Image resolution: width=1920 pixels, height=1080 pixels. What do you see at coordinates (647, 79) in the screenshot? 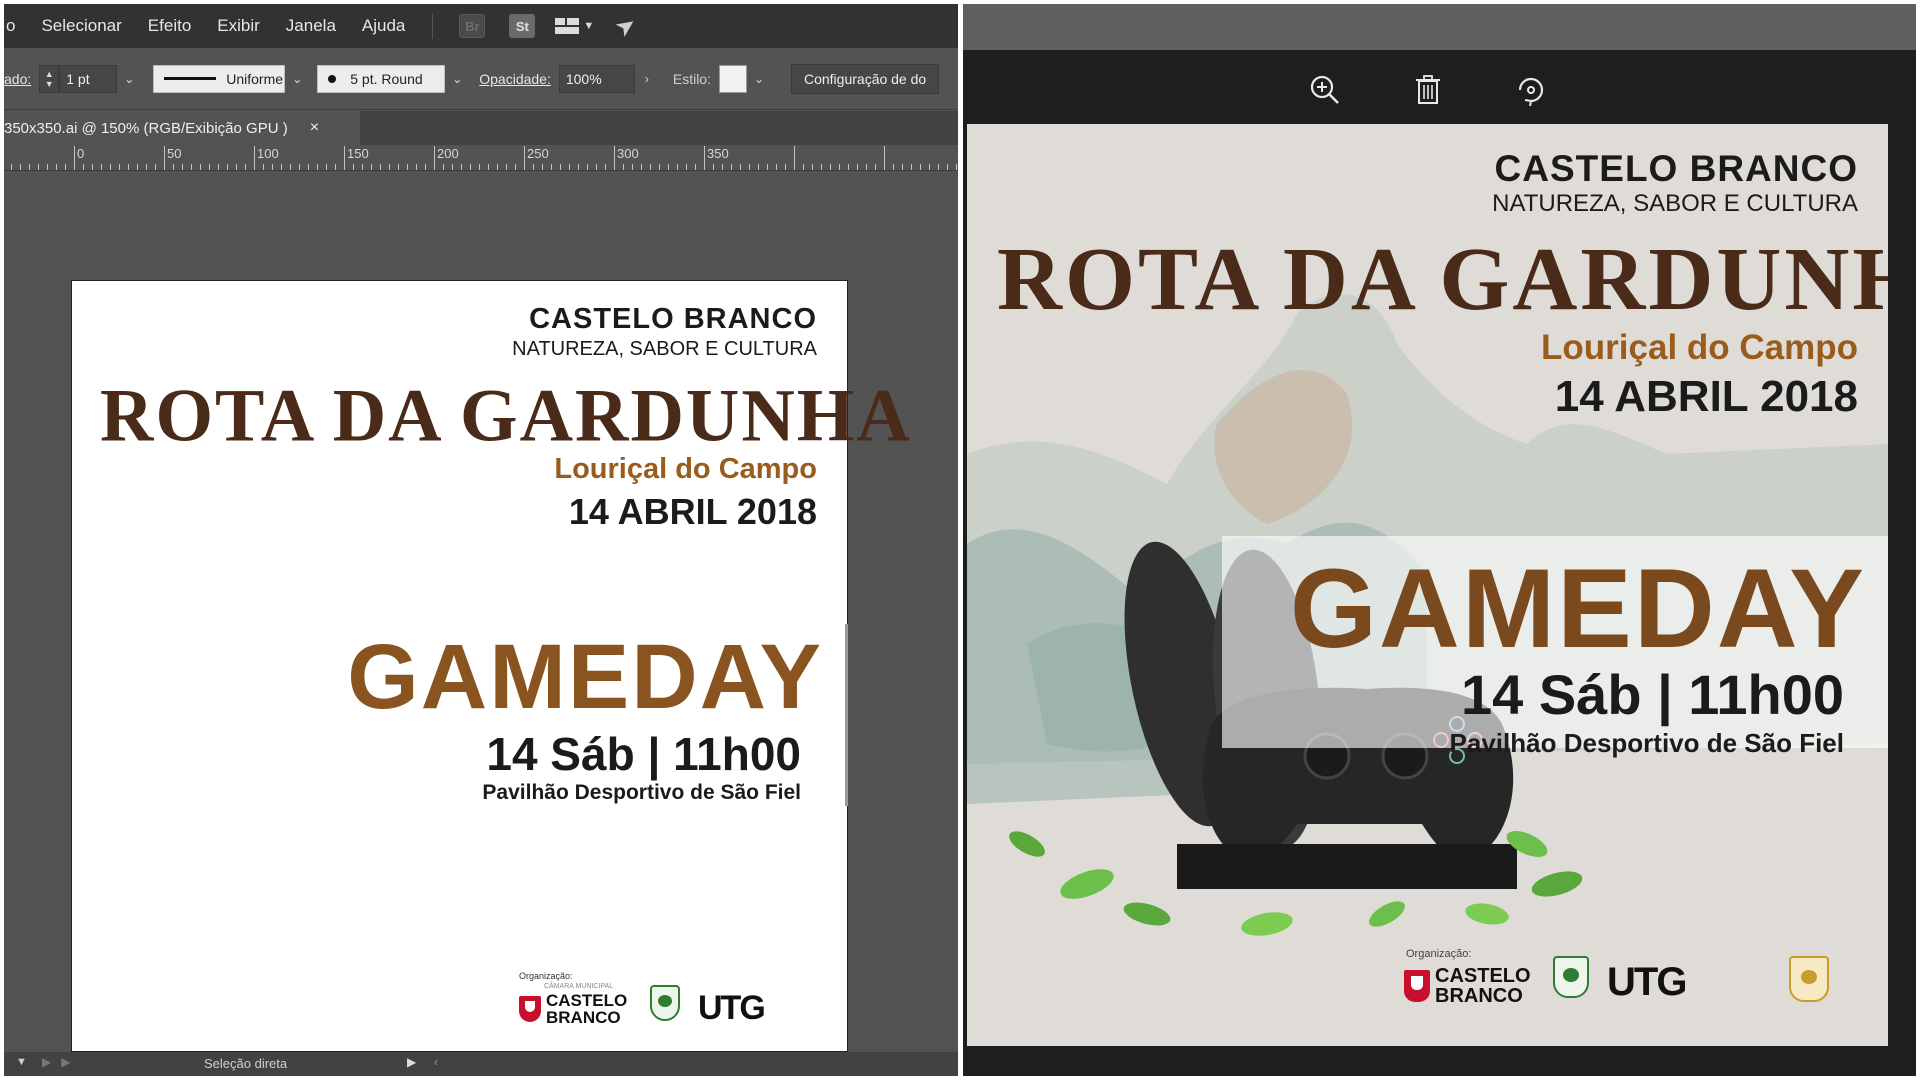
I see `opacity-arrow: ›` at bounding box center [647, 79].